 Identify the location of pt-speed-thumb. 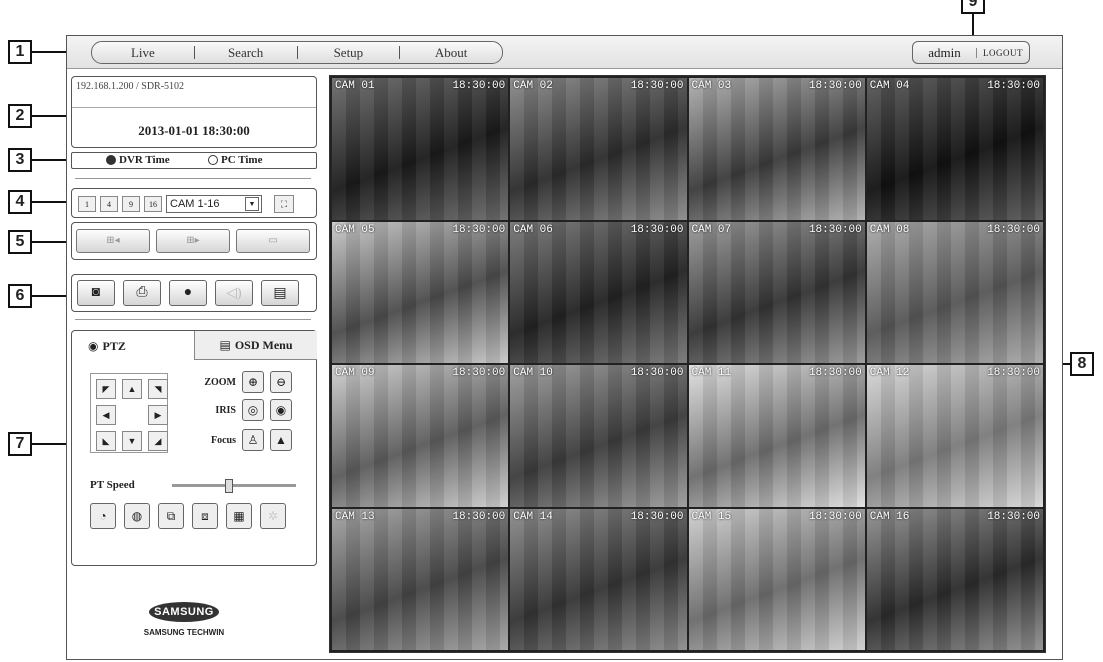
(228, 486).